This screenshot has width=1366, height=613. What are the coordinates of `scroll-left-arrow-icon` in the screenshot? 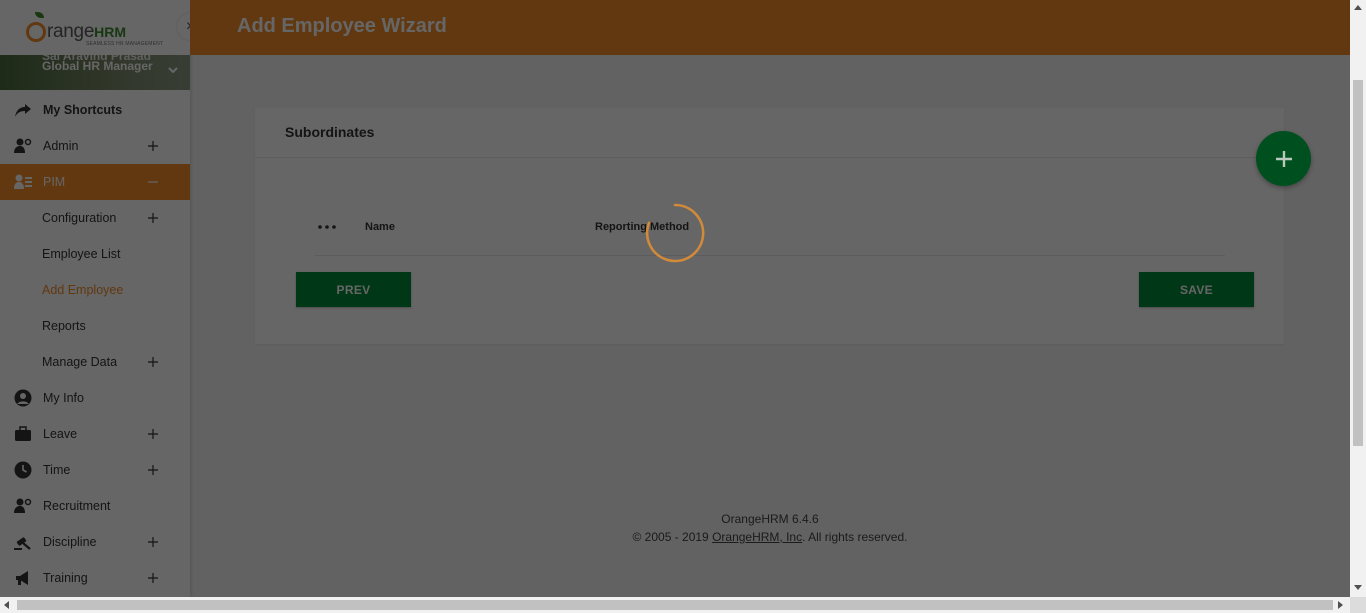 It's located at (6, 605).